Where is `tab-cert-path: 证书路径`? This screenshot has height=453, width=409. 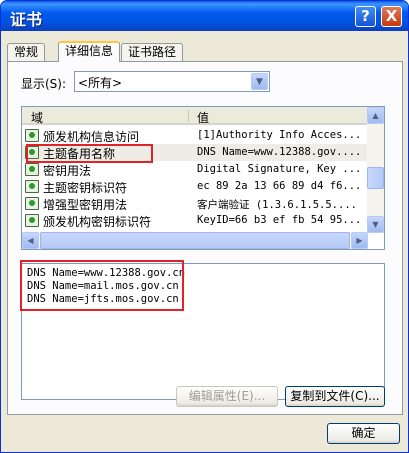
tab-cert-path: 证书路径 is located at coordinates (152, 52).